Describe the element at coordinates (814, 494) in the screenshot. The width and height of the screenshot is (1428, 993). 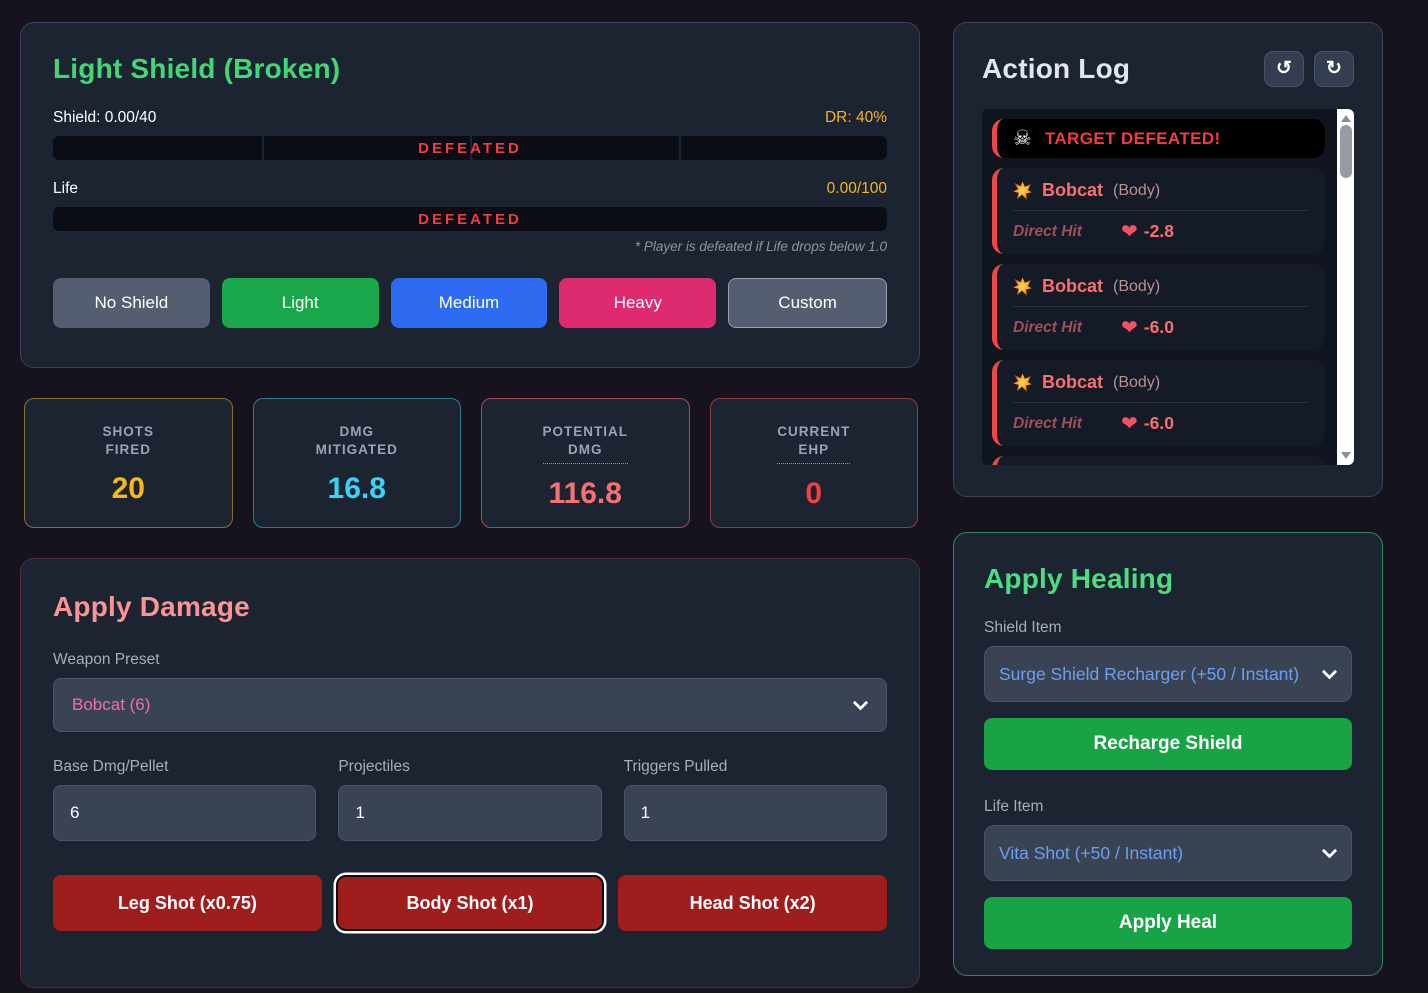
I see `stat-value: 0` at that location.